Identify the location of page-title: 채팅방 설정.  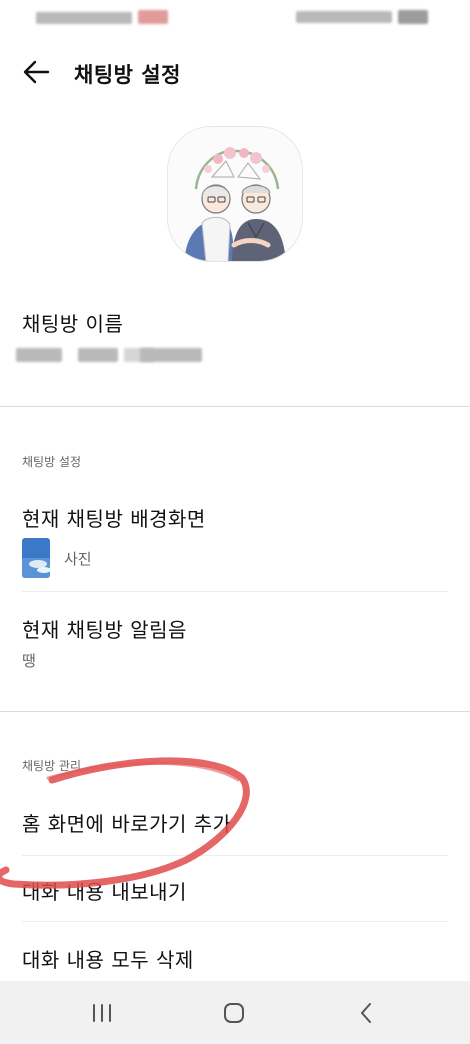
(127, 75).